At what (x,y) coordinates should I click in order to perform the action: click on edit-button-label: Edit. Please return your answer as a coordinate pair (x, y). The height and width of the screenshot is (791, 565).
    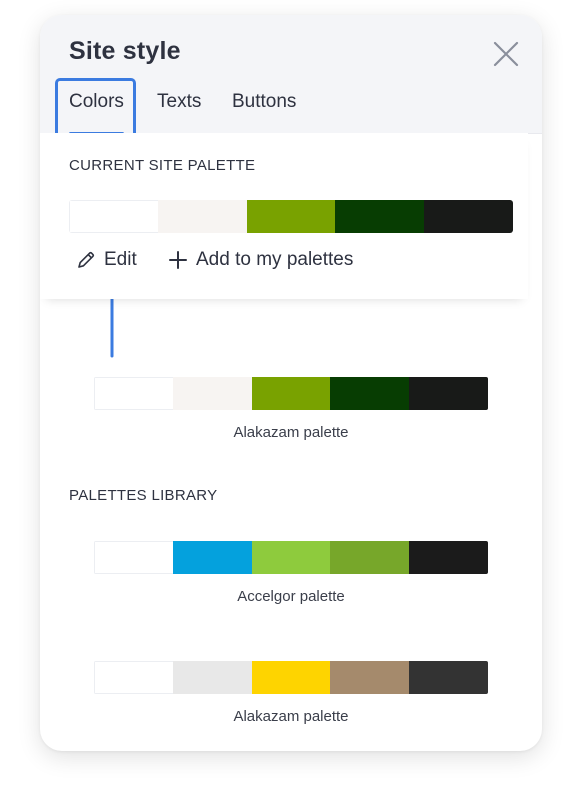
    Looking at the image, I should click on (120, 259).